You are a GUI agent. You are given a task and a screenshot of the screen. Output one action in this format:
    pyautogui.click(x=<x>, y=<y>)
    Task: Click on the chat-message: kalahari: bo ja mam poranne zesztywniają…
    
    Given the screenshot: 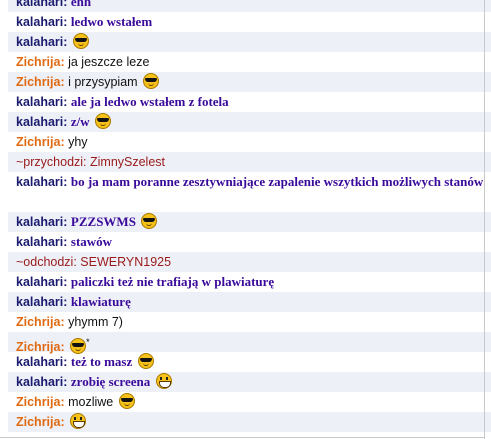 What is the action you would take?
    pyautogui.click(x=249, y=192)
    